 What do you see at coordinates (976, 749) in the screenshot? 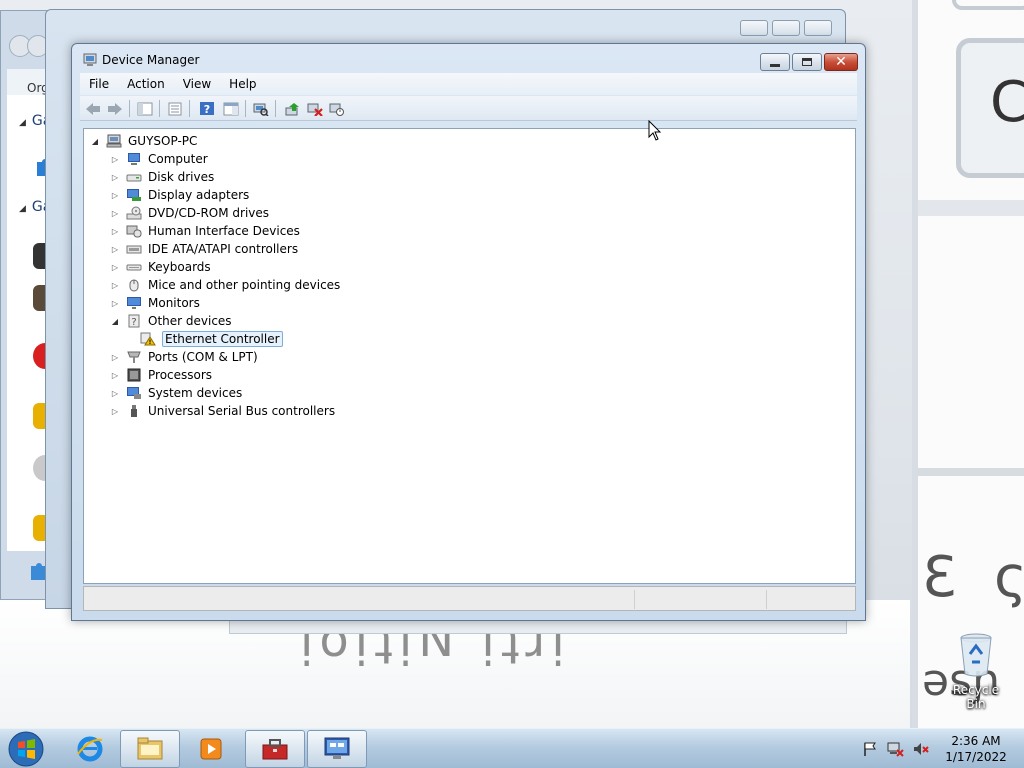
I see `clock: 2:36 AM 1/17/2022` at bounding box center [976, 749].